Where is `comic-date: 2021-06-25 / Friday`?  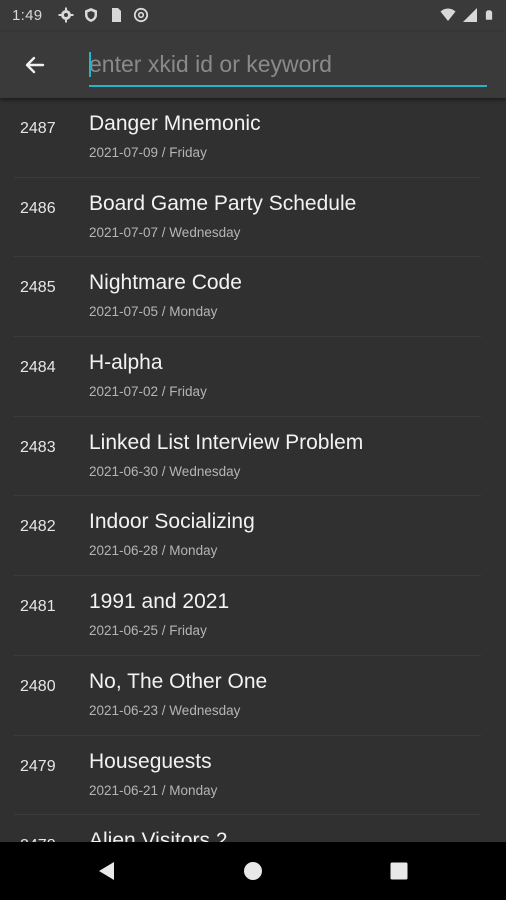 comic-date: 2021-06-25 / Friday is located at coordinates (148, 631).